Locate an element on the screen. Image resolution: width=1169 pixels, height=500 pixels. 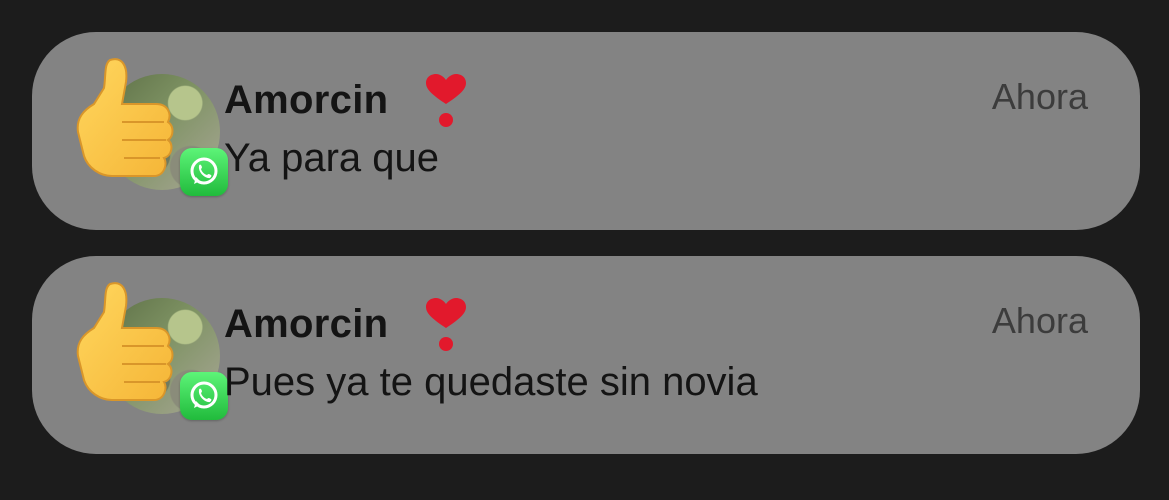
message-preview: Ya para que is located at coordinates (331, 158).